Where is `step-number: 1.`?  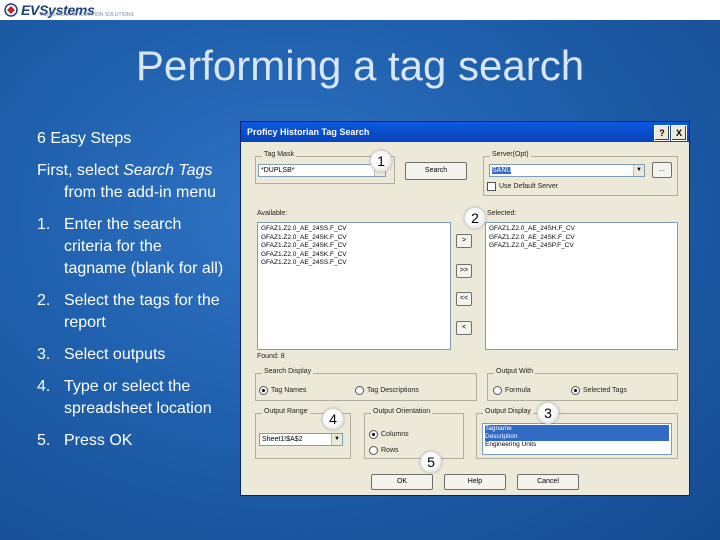 step-number: 1. is located at coordinates (44, 224).